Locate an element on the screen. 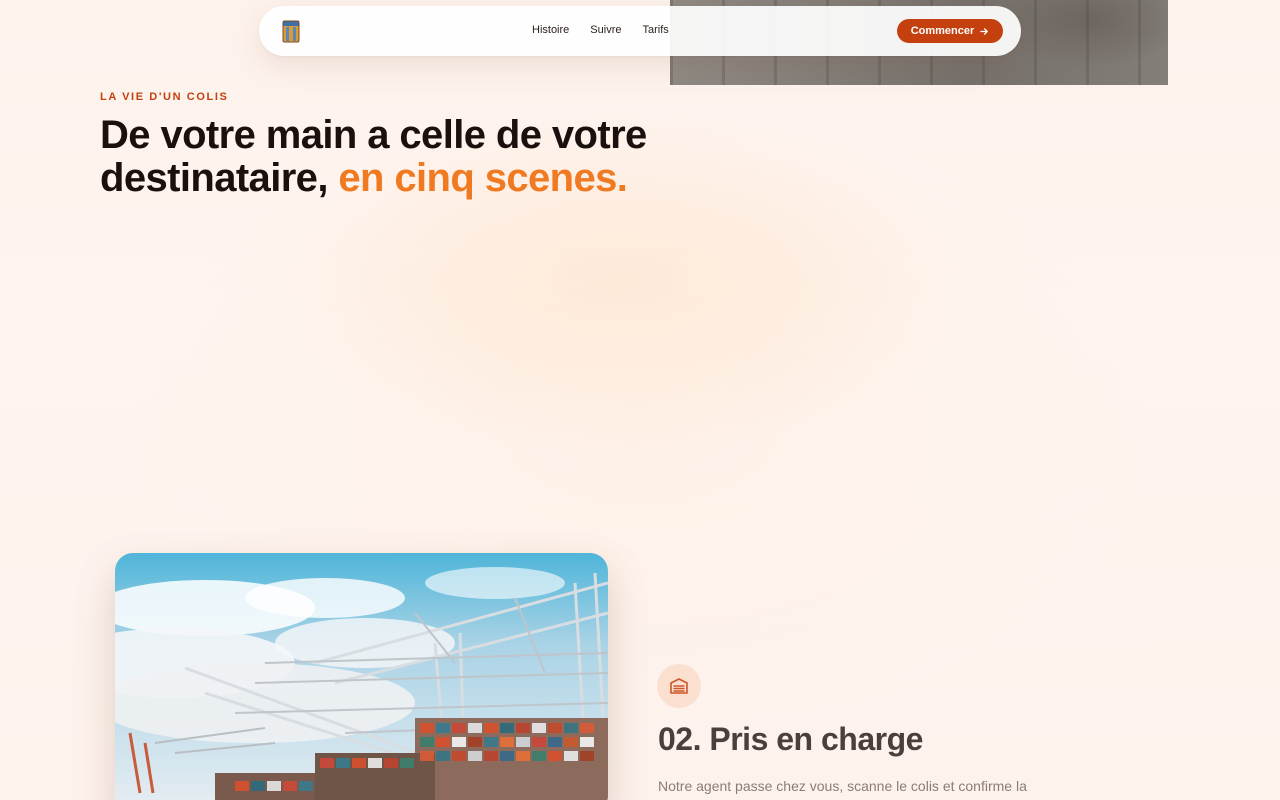  nav-links: Histoire Suivre Tarifs is located at coordinates (600, 30).